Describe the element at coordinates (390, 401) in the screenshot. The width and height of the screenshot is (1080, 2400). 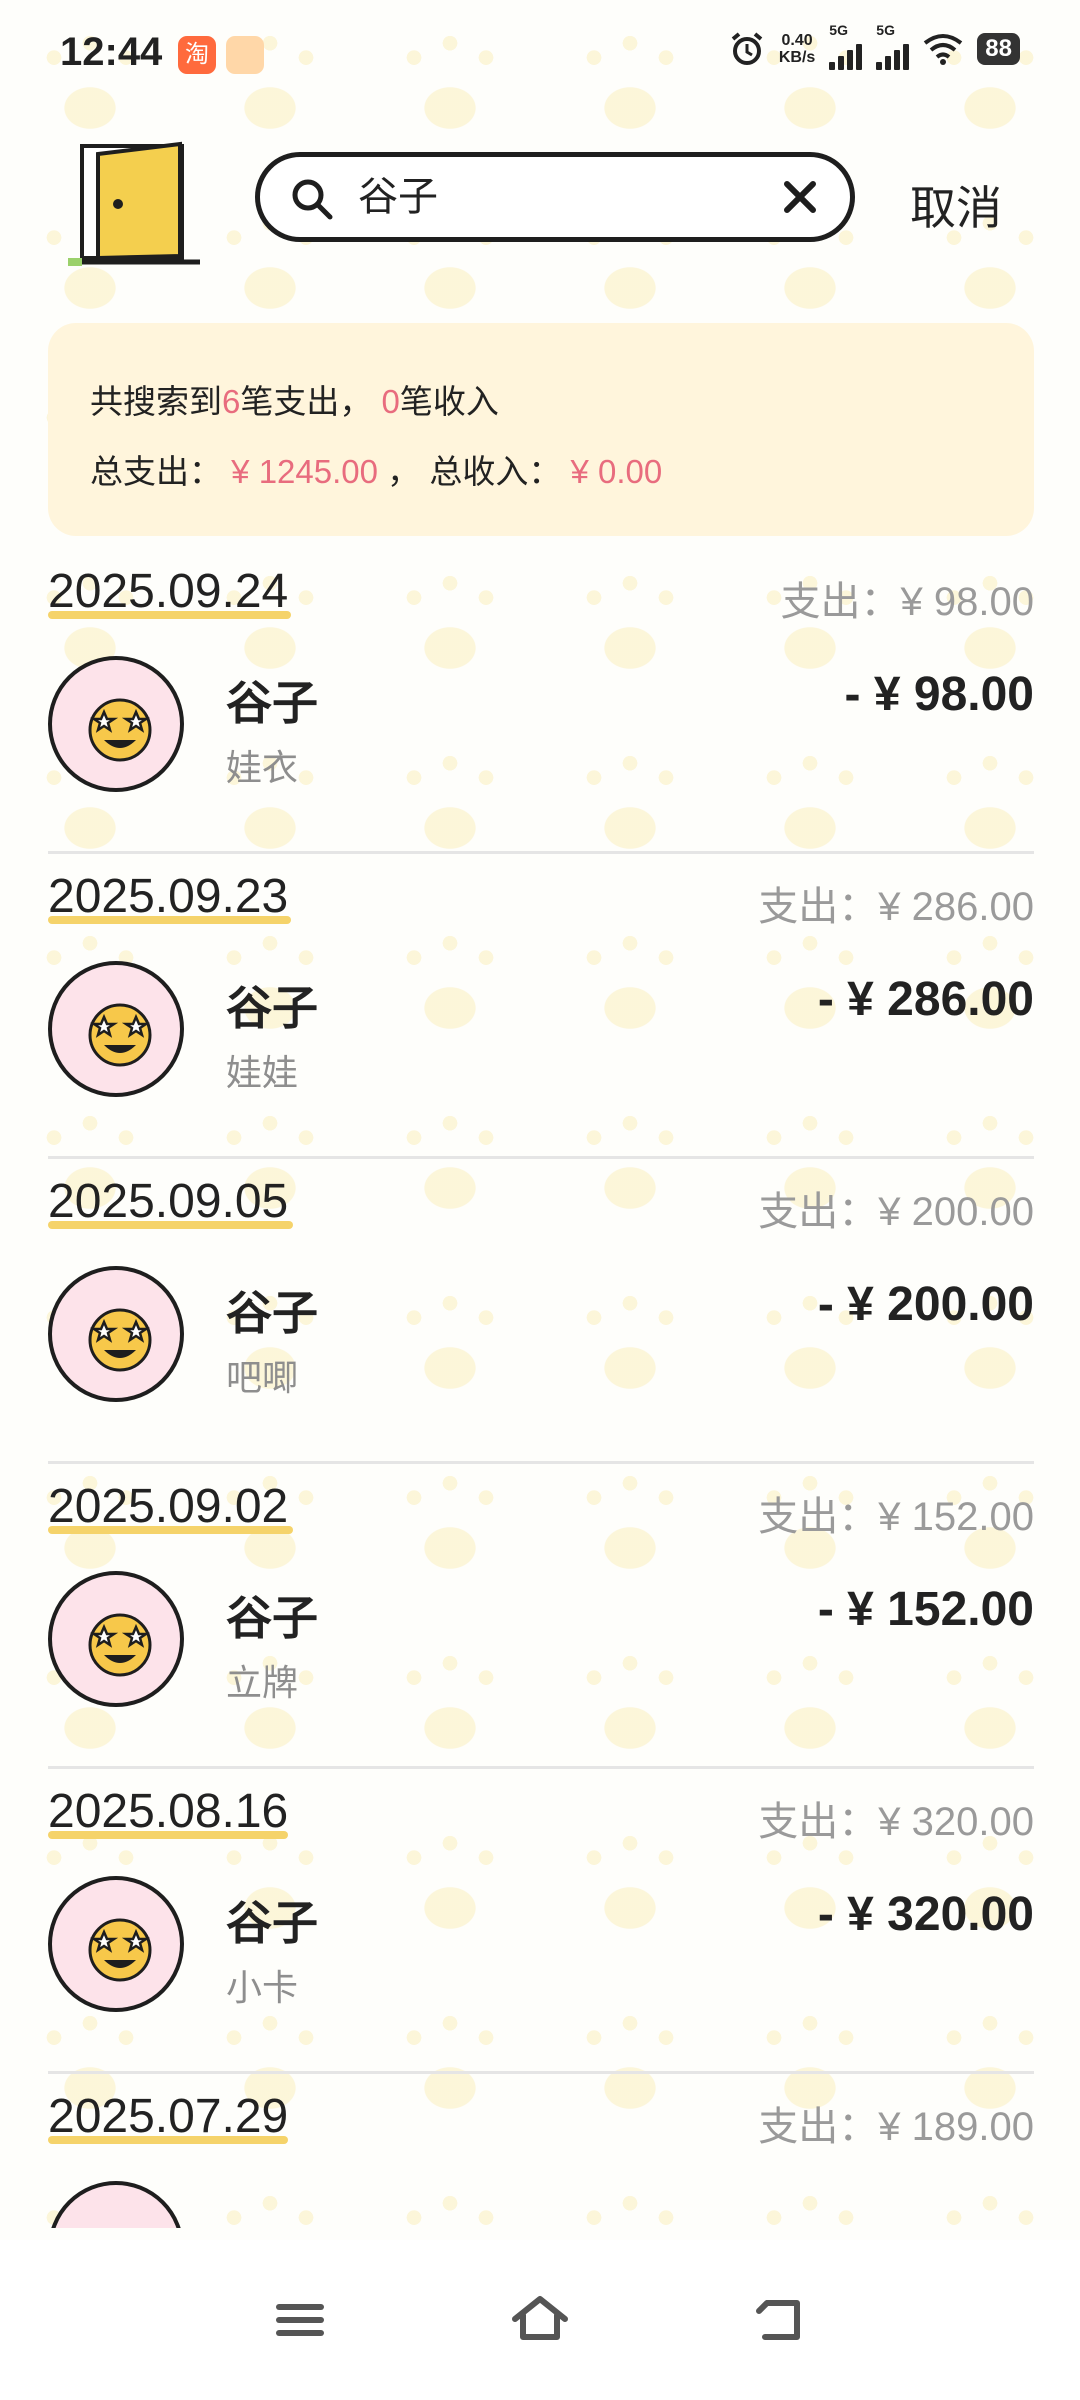
I see `income-count: 0` at that location.